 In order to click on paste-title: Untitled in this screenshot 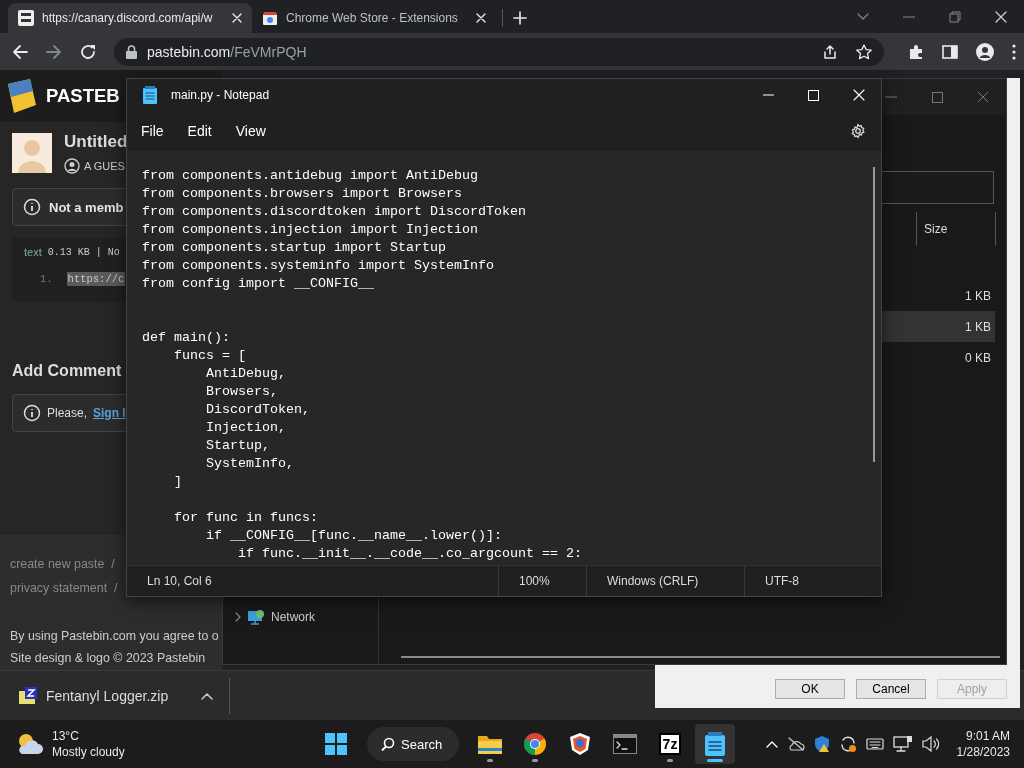, I will do `click(96, 142)`.